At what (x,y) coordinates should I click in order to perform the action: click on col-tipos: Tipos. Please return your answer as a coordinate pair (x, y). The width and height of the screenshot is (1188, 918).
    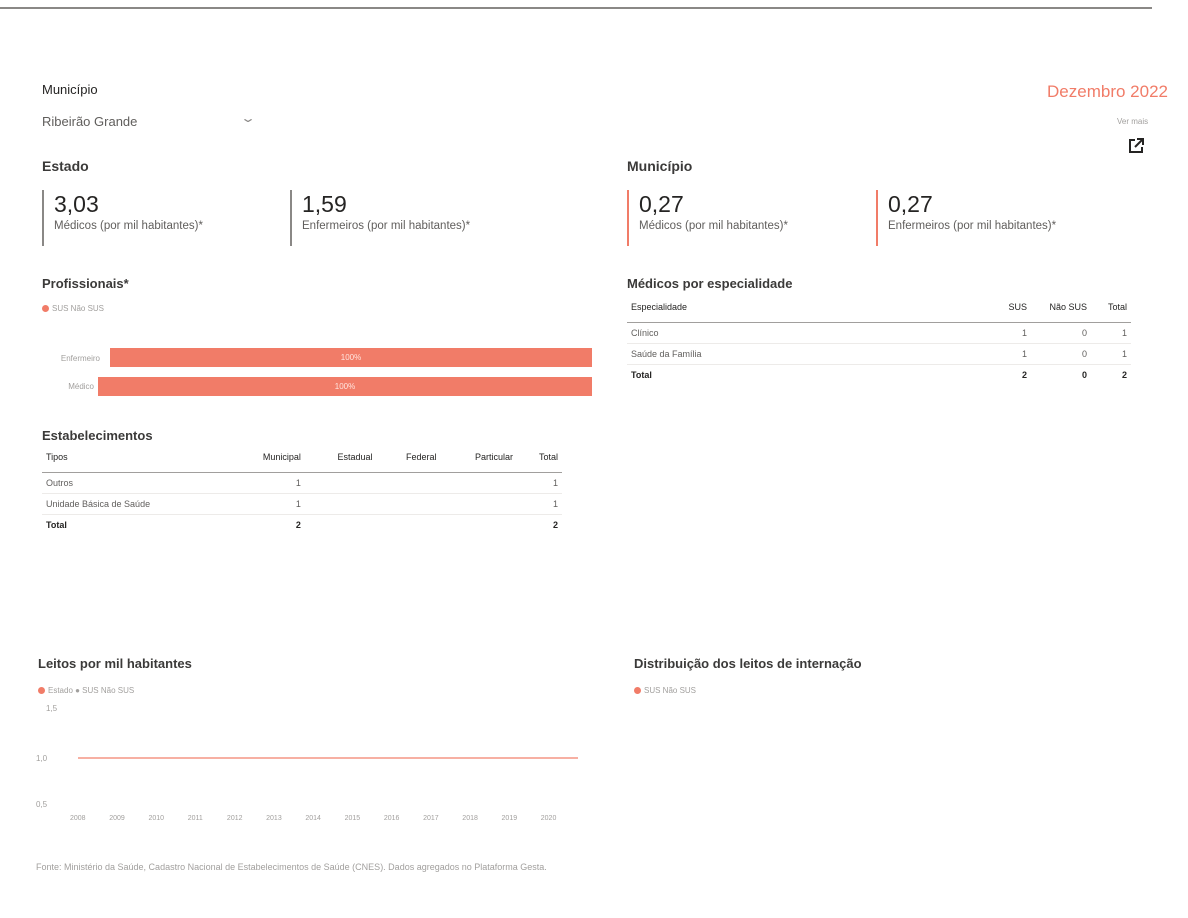
    Looking at the image, I should click on (135, 459).